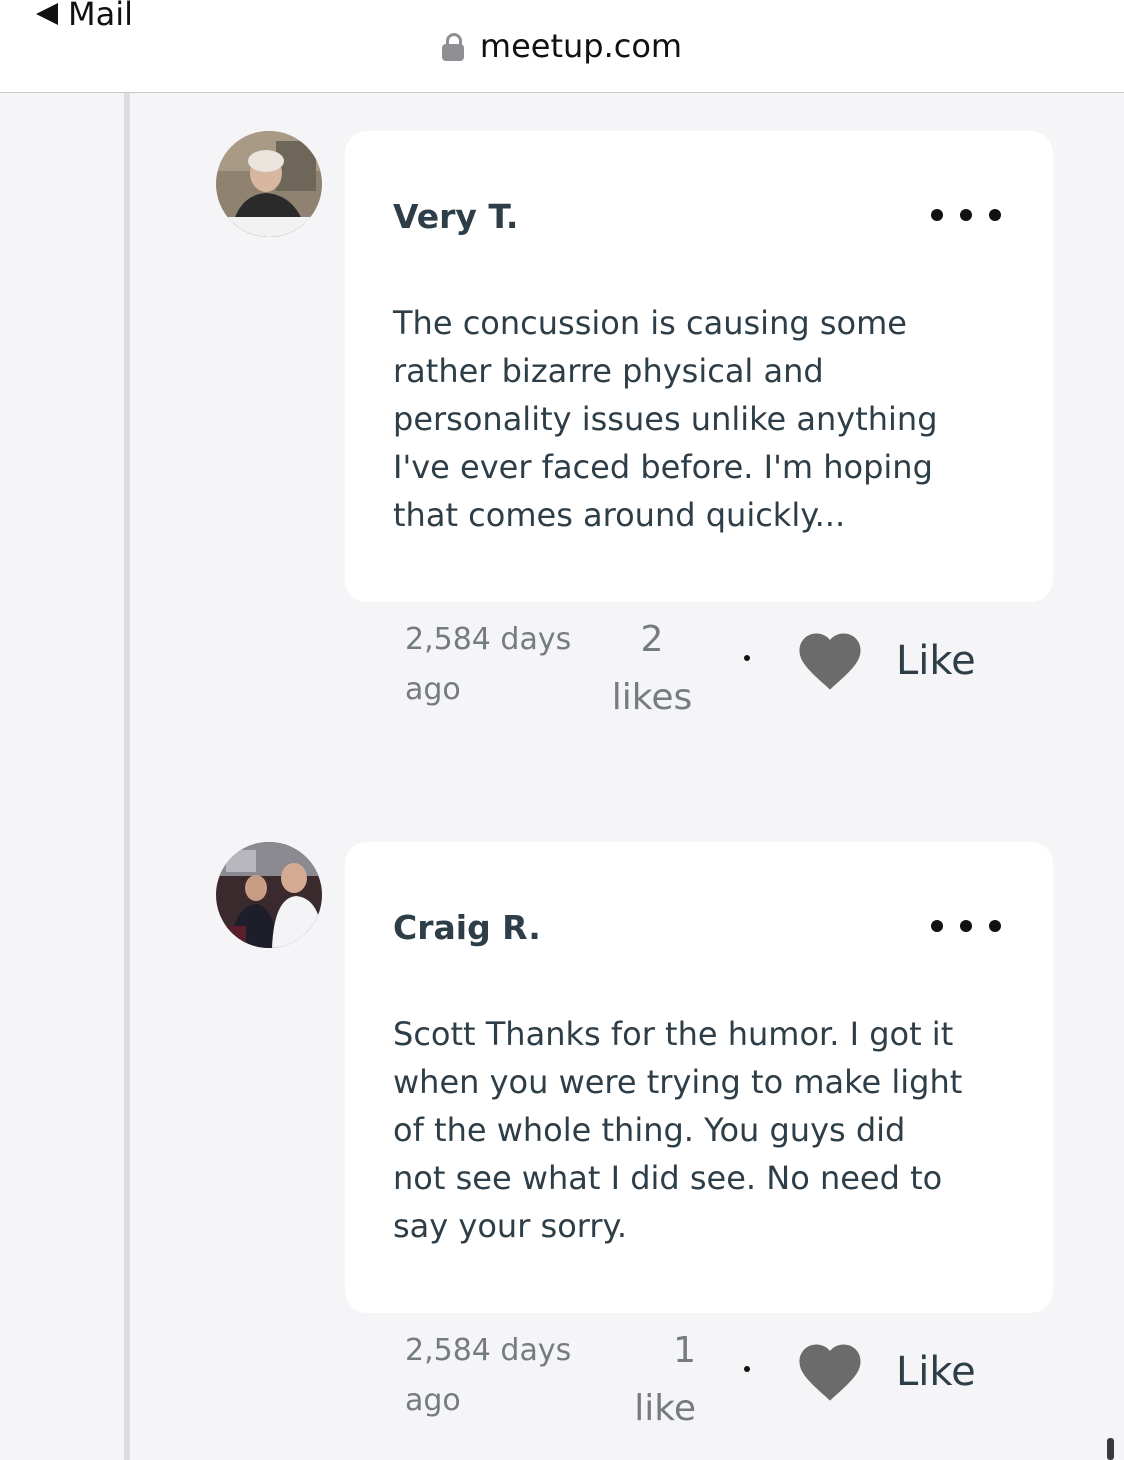 The height and width of the screenshot is (1460, 1124). I want to click on thread-line, so click(127, 776).